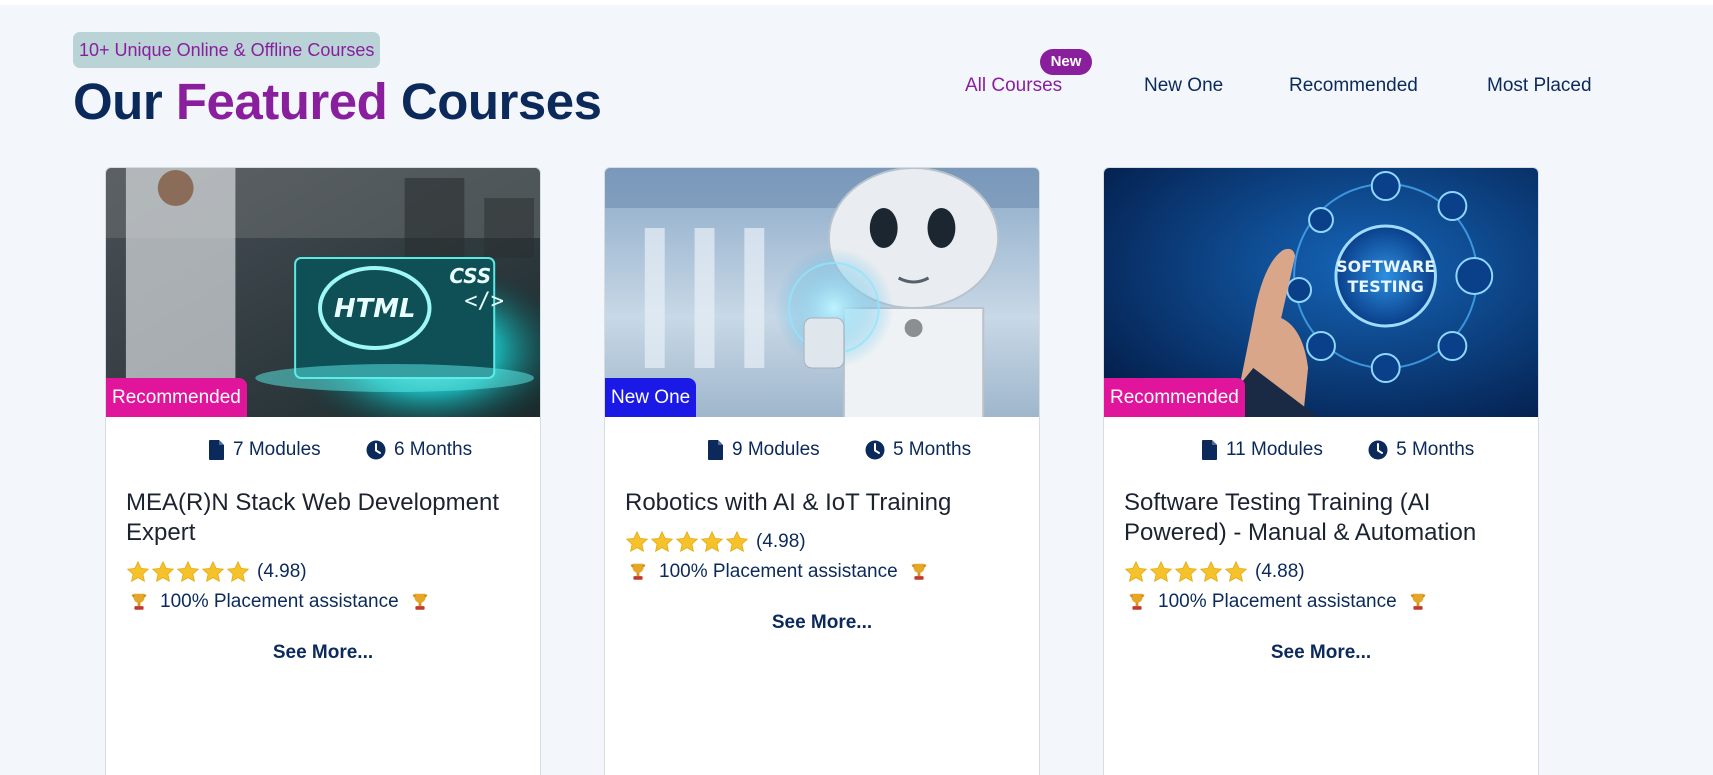  What do you see at coordinates (856, 2) in the screenshot?
I see `top-strip` at bounding box center [856, 2].